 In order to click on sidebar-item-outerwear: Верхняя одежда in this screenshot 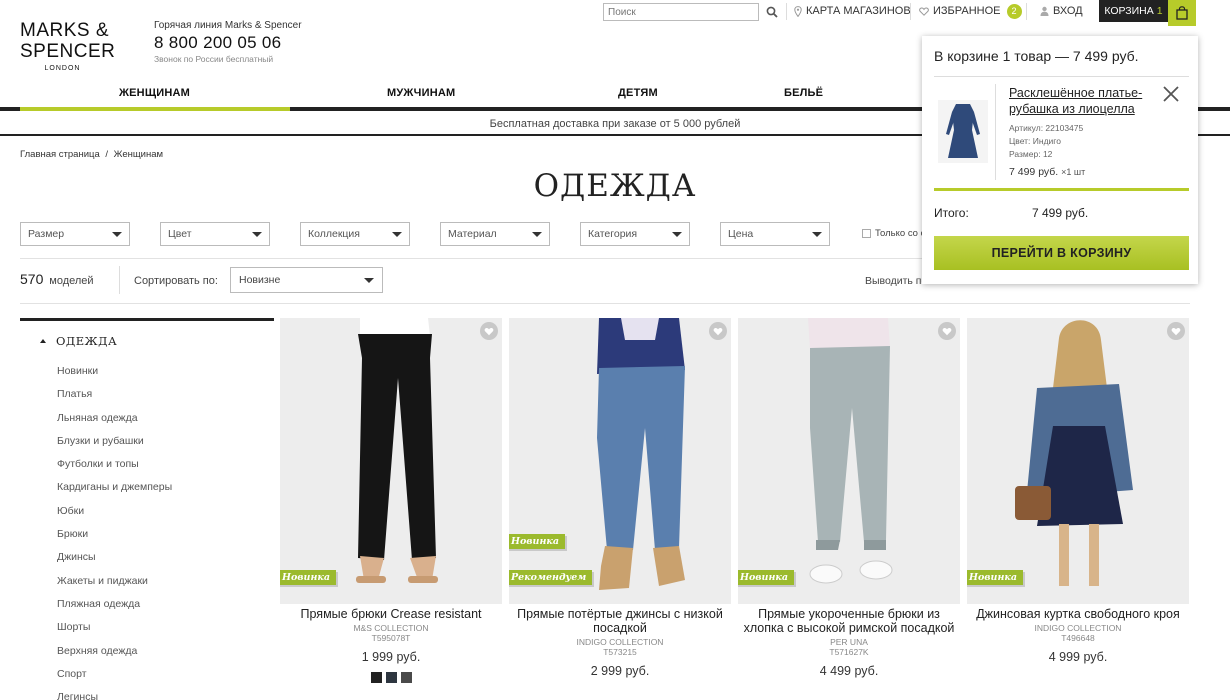, I will do `click(114, 656)`.